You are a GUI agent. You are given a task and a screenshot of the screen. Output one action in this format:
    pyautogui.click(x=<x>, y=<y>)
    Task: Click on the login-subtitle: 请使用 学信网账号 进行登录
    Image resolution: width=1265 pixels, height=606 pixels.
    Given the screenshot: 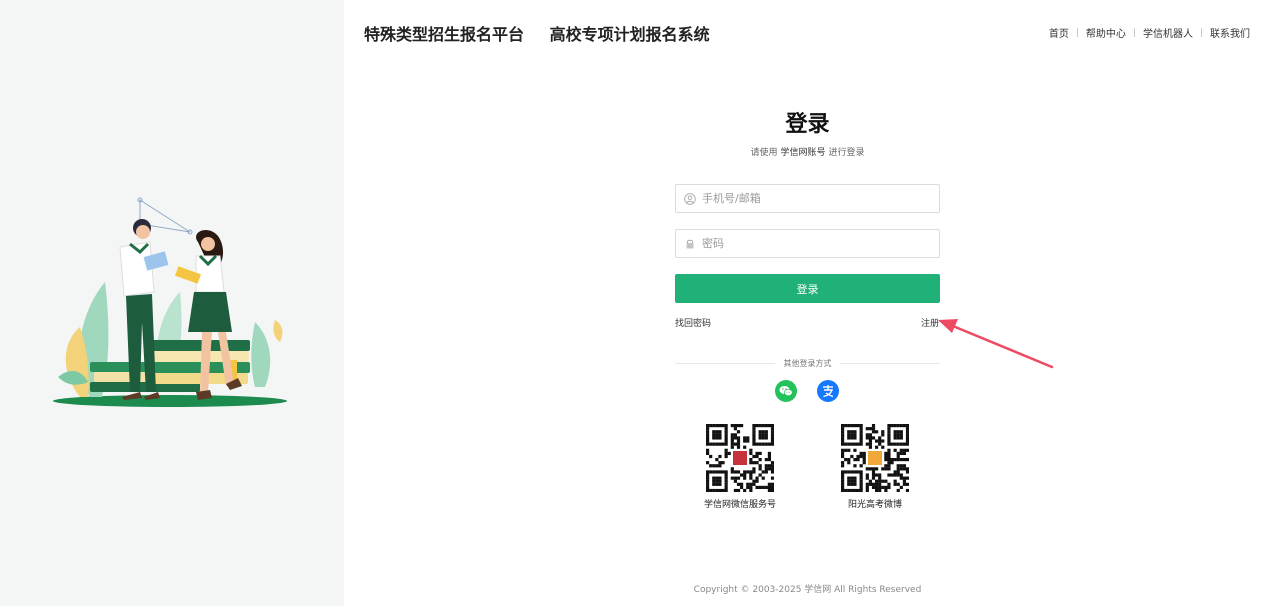 What is the action you would take?
    pyautogui.click(x=807, y=151)
    